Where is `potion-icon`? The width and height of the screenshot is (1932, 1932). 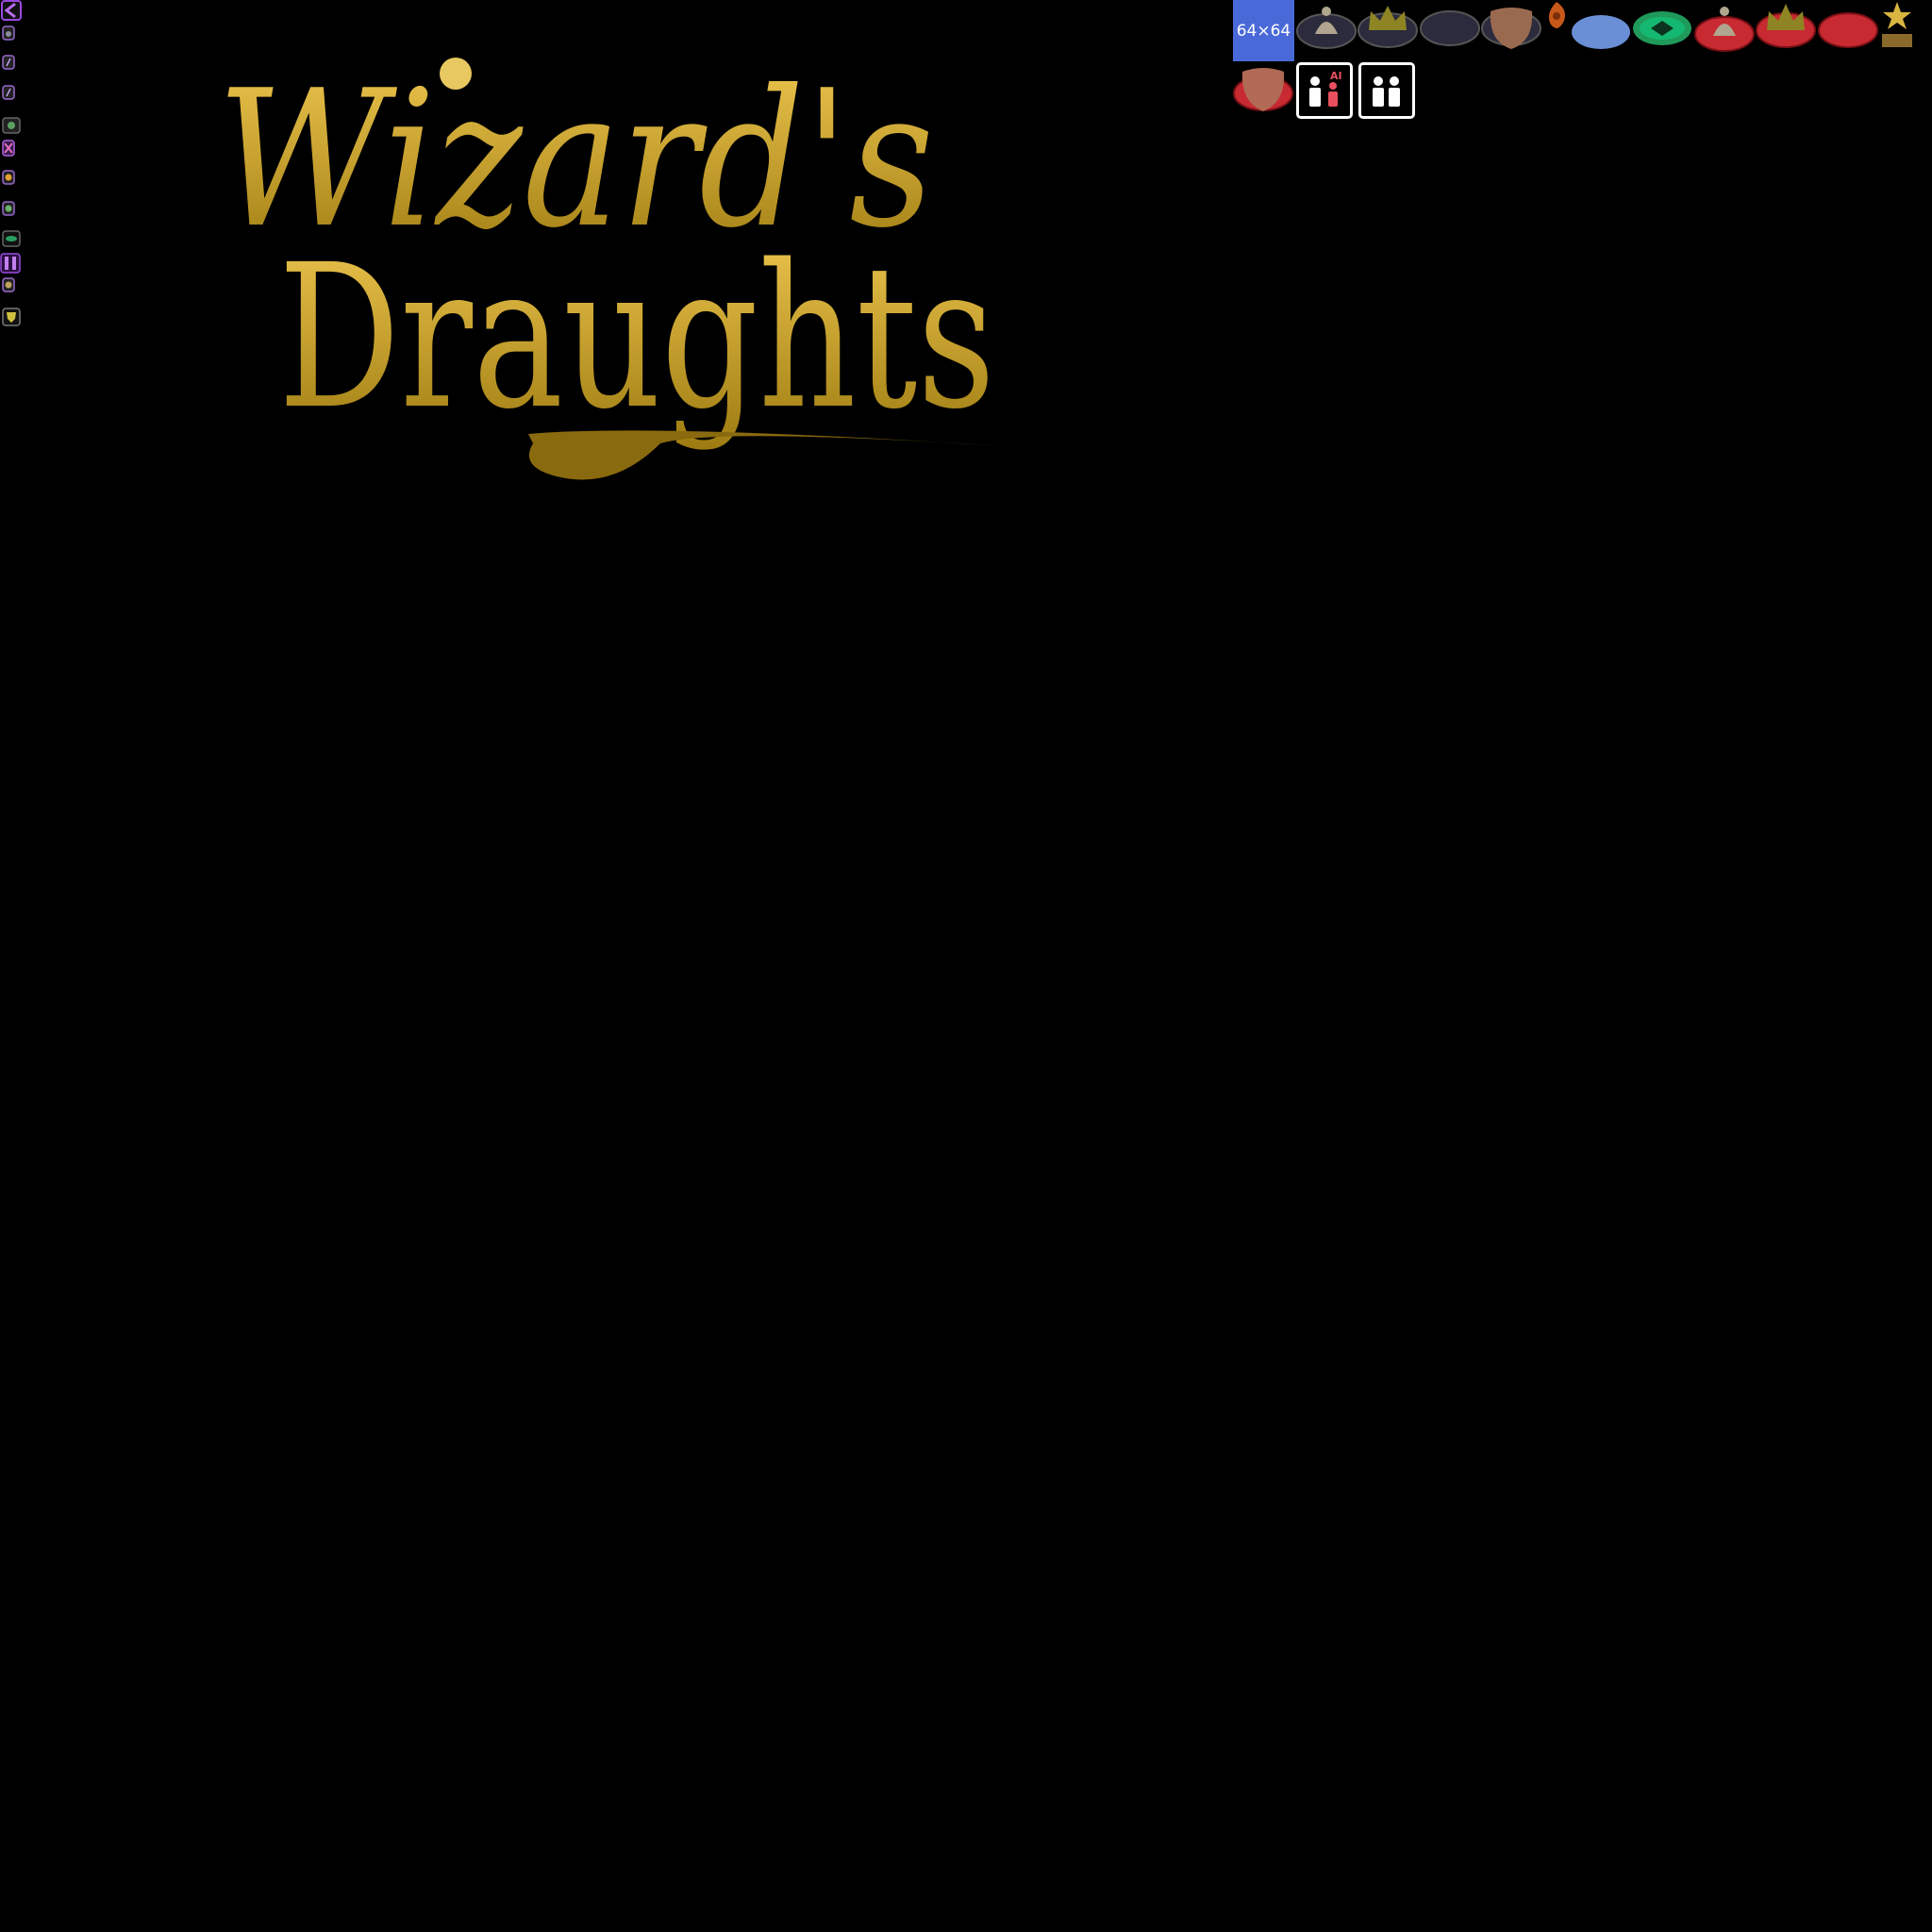 potion-icon is located at coordinates (8, 33).